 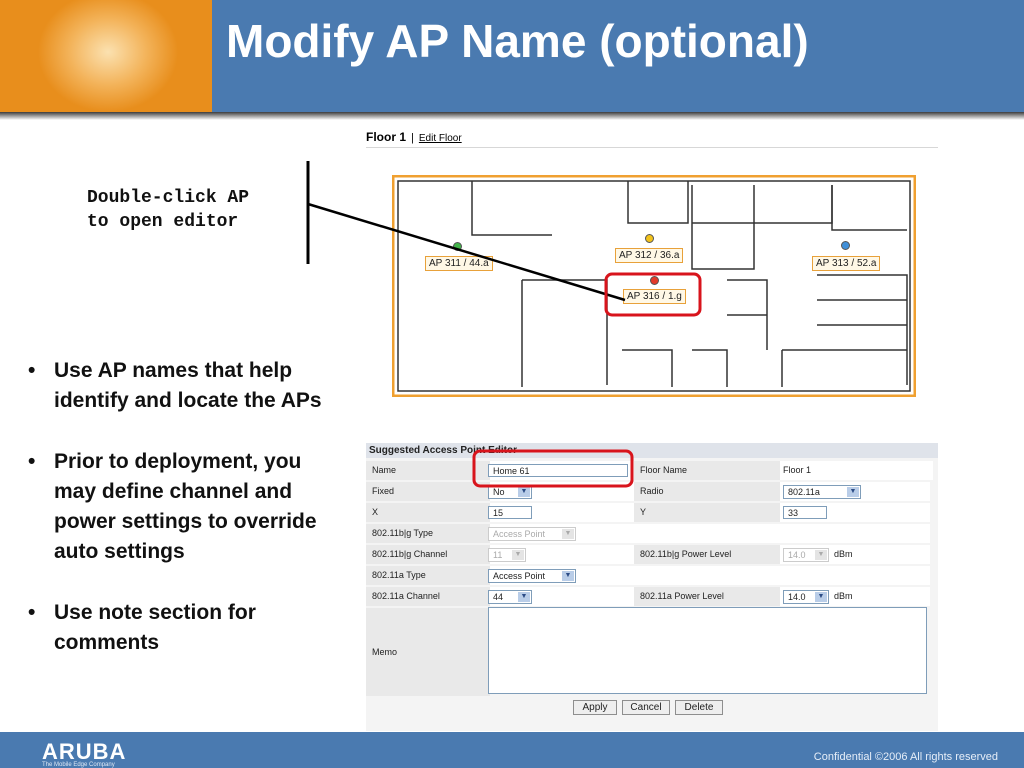 I want to click on name-highlight-box, so click(x=553, y=468).